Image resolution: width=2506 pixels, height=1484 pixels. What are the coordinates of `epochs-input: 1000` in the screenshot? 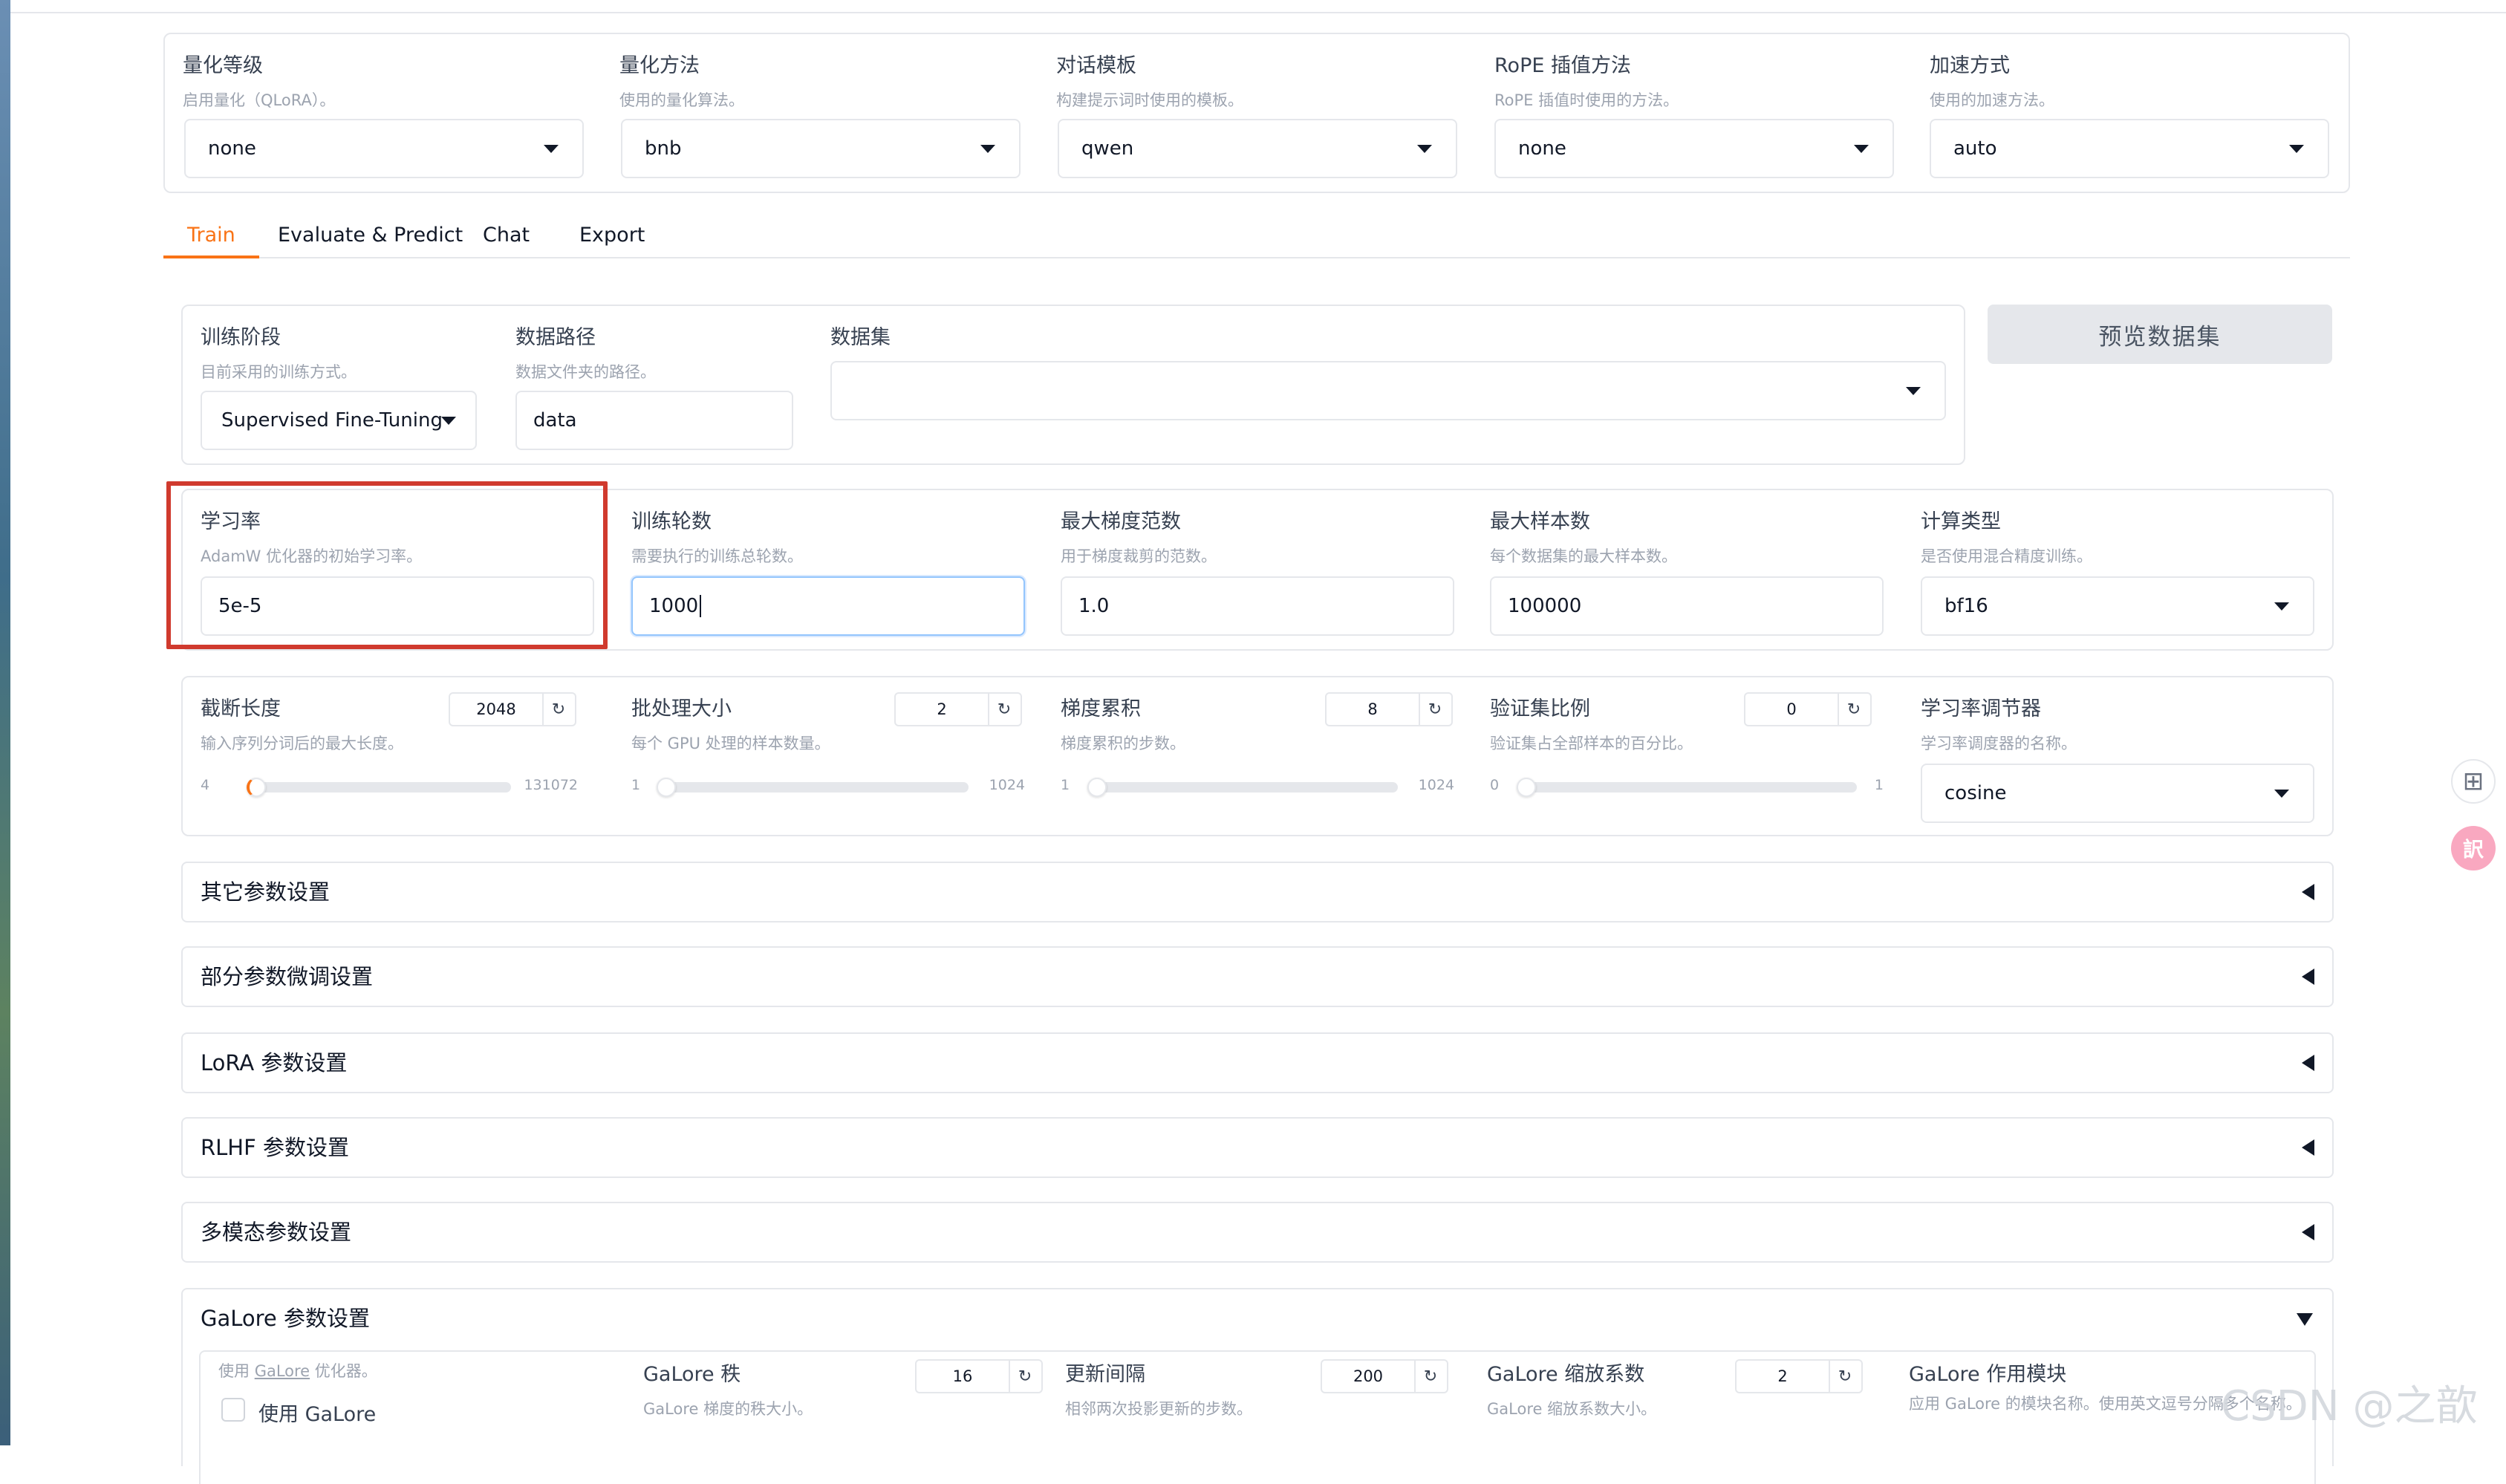 It's located at (828, 606).